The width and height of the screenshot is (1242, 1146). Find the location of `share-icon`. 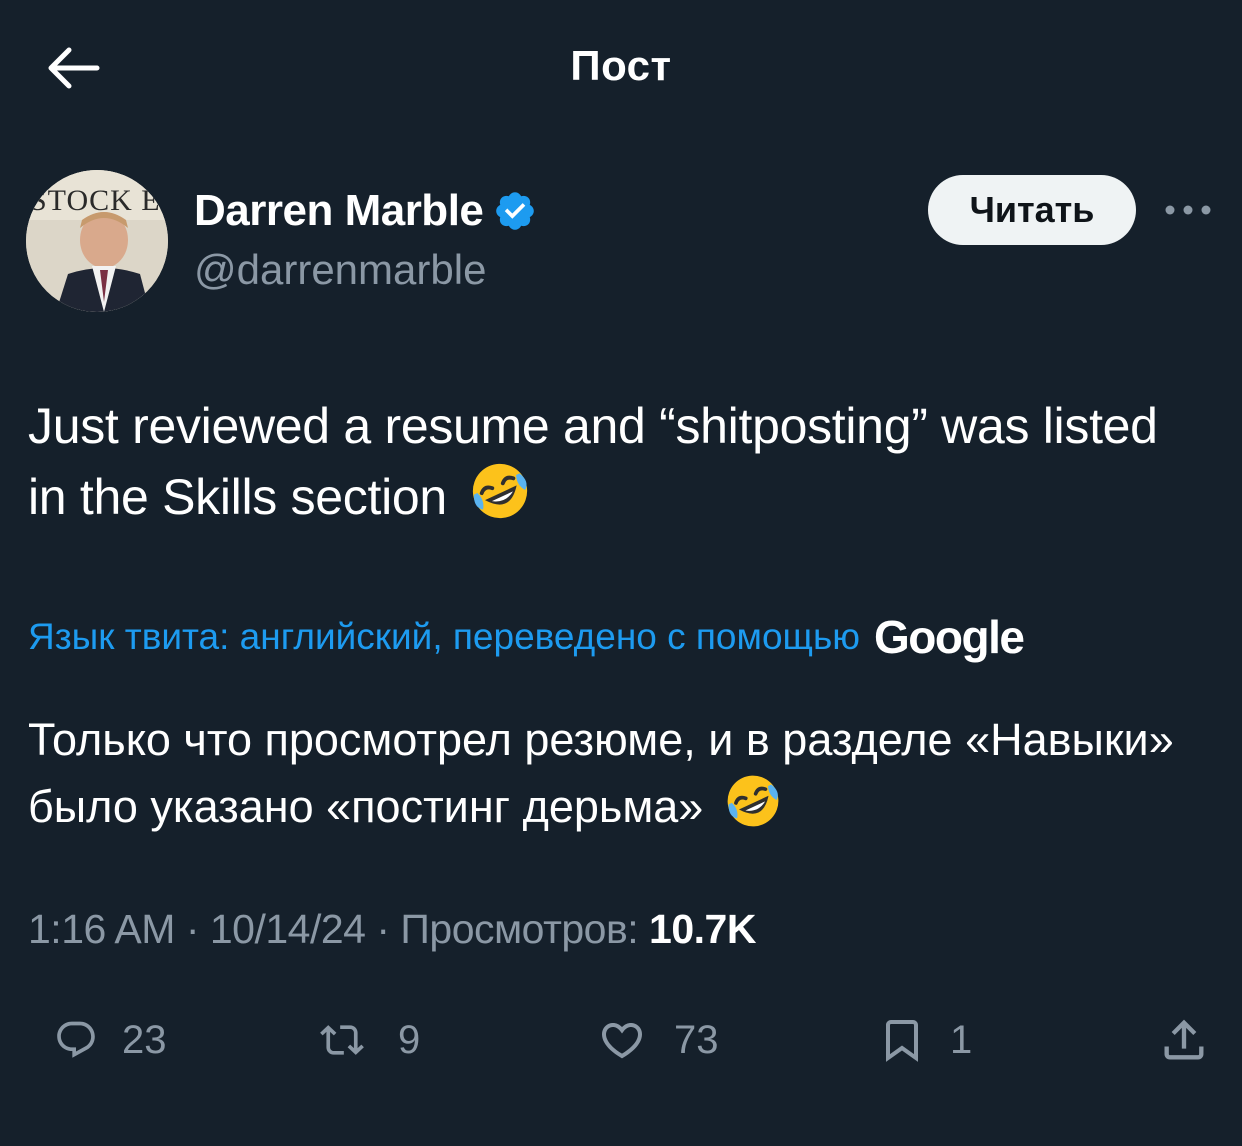

share-icon is located at coordinates (1184, 1039).